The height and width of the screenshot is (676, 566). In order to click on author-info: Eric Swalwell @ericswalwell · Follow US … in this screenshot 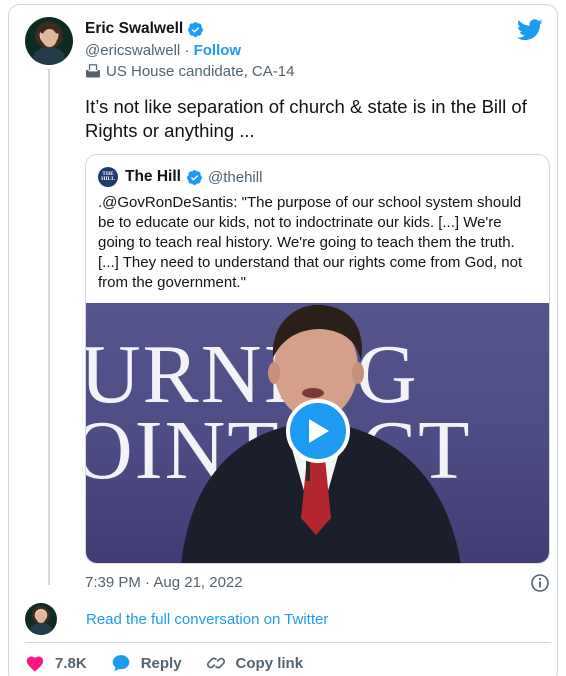, I will do `click(189, 49)`.